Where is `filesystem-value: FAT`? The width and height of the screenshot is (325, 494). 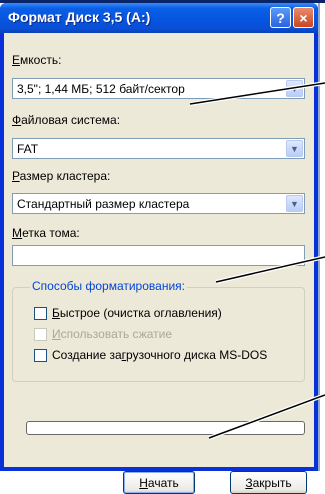 filesystem-value: FAT is located at coordinates (28, 149).